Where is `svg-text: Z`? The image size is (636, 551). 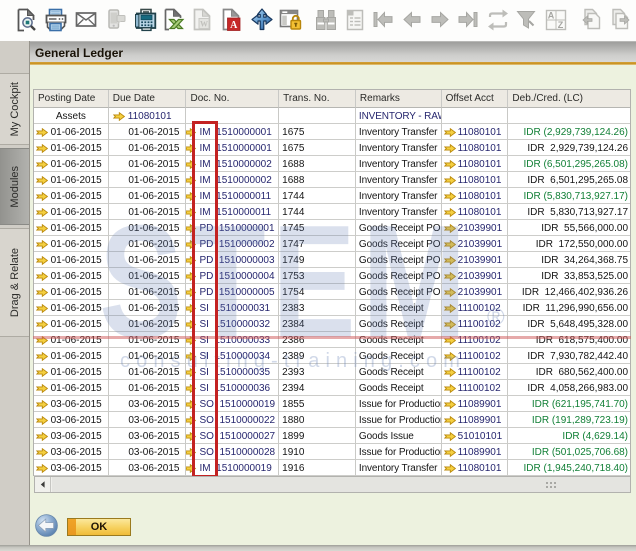 svg-text: Z is located at coordinates (561, 25).